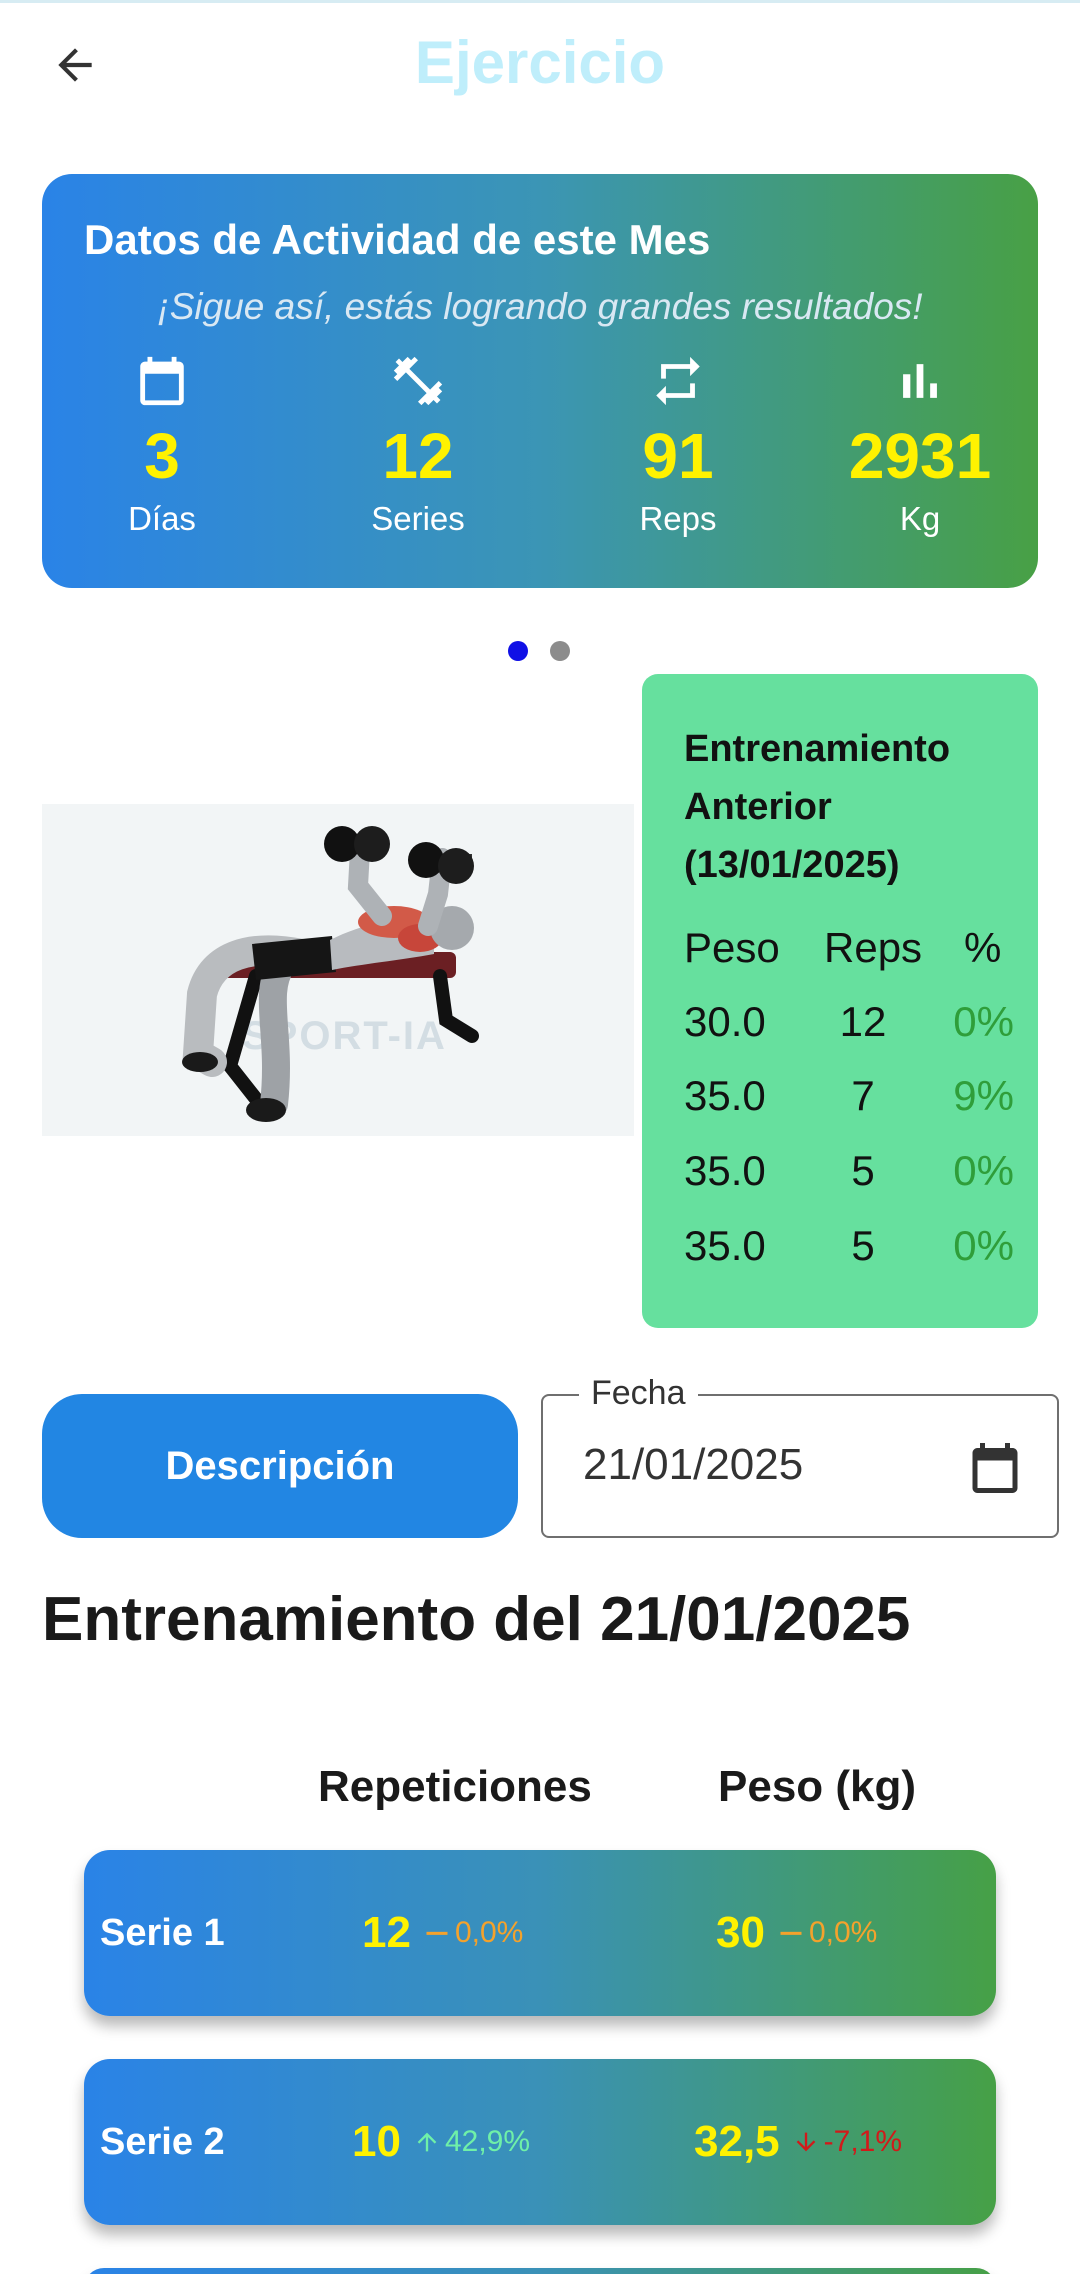 This screenshot has height=2274, width=1080. What do you see at coordinates (427, 2142) in the screenshot?
I see `arrow-up-icon` at bounding box center [427, 2142].